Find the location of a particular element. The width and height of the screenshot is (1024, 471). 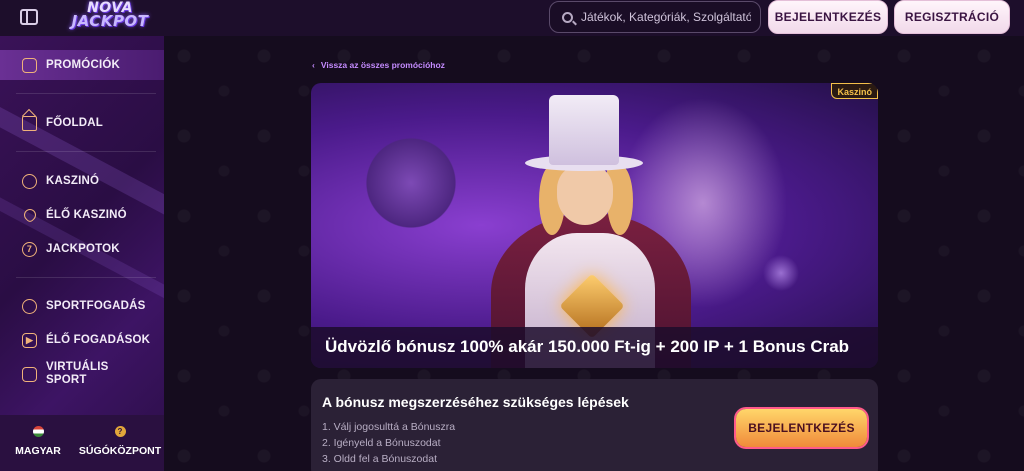

sidebar-item-label: ÉLŐ FOGADÁSOK is located at coordinates (98, 340).